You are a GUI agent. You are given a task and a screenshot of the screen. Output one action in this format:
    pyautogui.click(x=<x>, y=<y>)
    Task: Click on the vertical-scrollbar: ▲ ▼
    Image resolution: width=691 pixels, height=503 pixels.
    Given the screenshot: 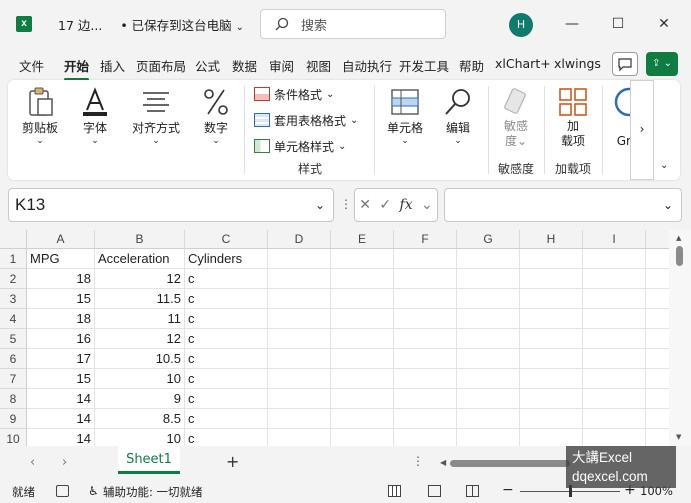 What is the action you would take?
    pyautogui.click(x=680, y=338)
    